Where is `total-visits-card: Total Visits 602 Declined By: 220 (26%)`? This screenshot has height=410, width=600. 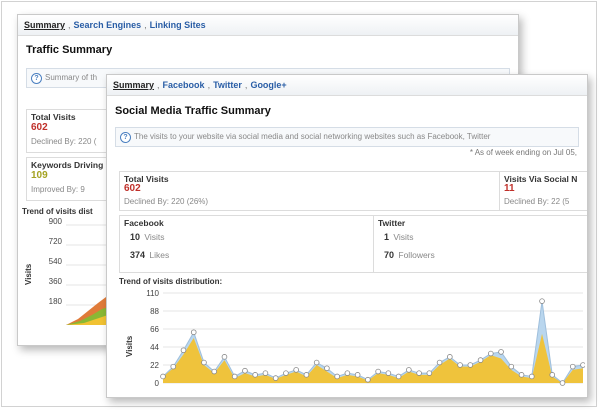 total-visits-card: Total Visits 602 Declined By: 220 (26%) is located at coordinates (310, 191).